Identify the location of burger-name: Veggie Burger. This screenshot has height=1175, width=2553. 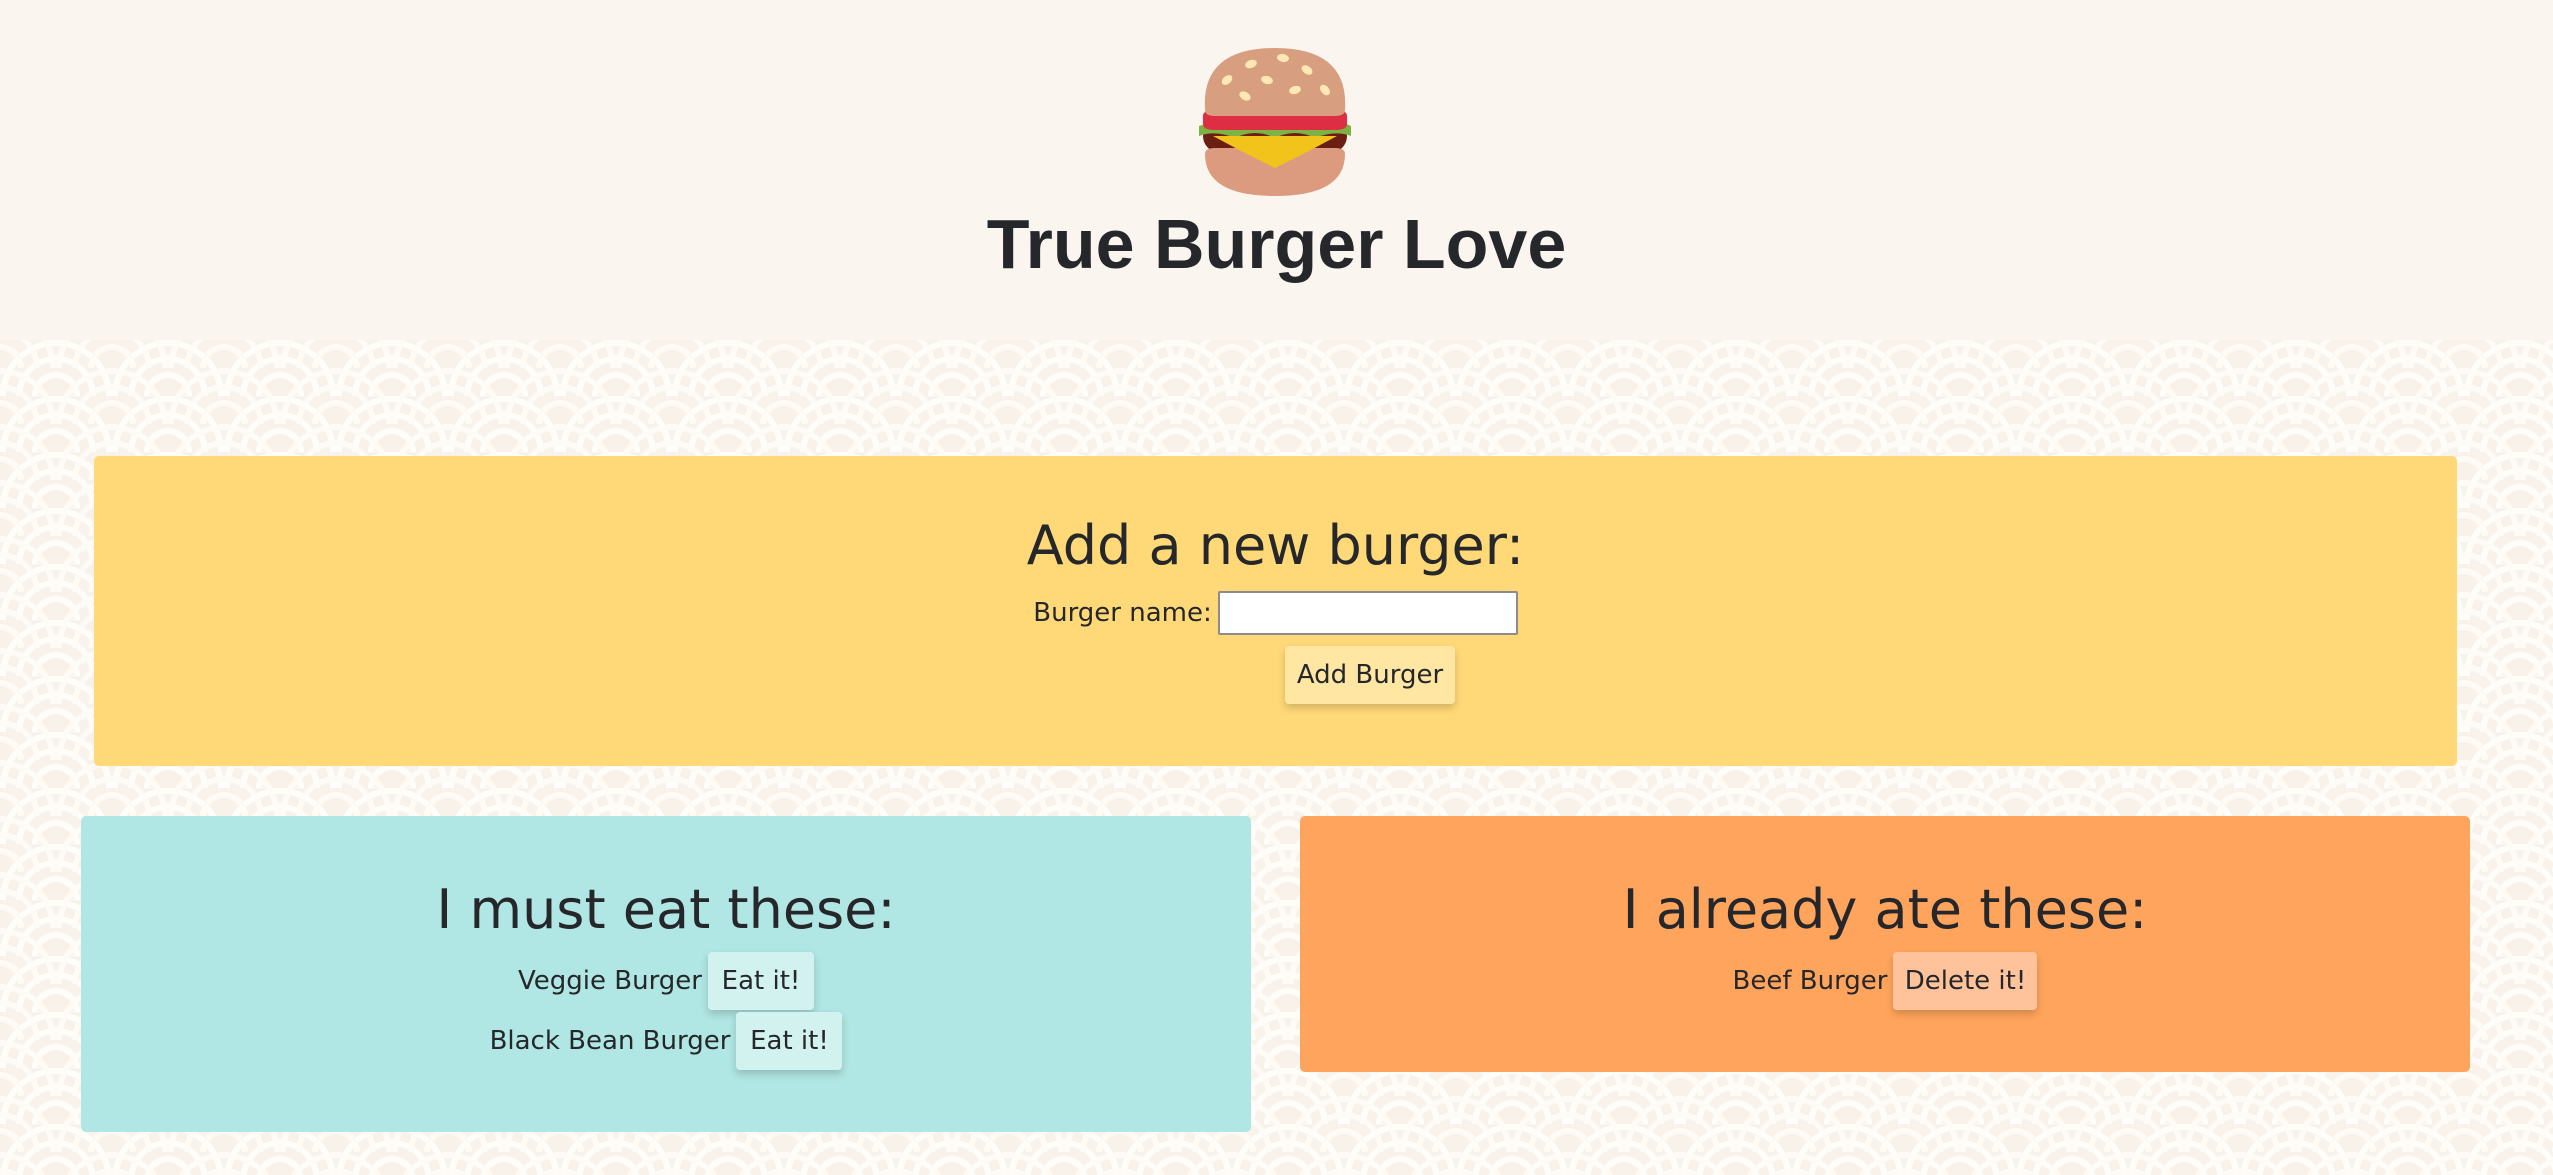
(610, 981).